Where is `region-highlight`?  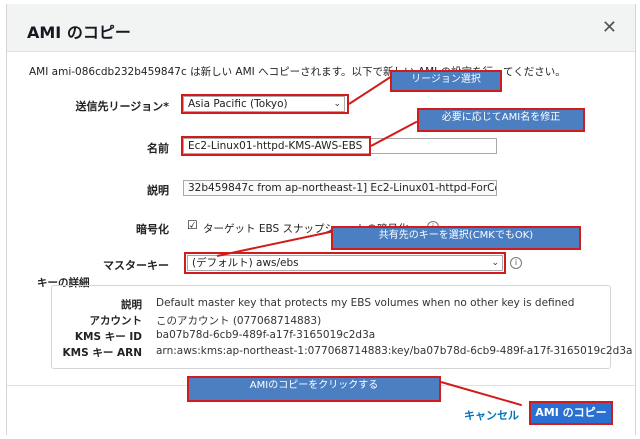 region-highlight is located at coordinates (265, 104).